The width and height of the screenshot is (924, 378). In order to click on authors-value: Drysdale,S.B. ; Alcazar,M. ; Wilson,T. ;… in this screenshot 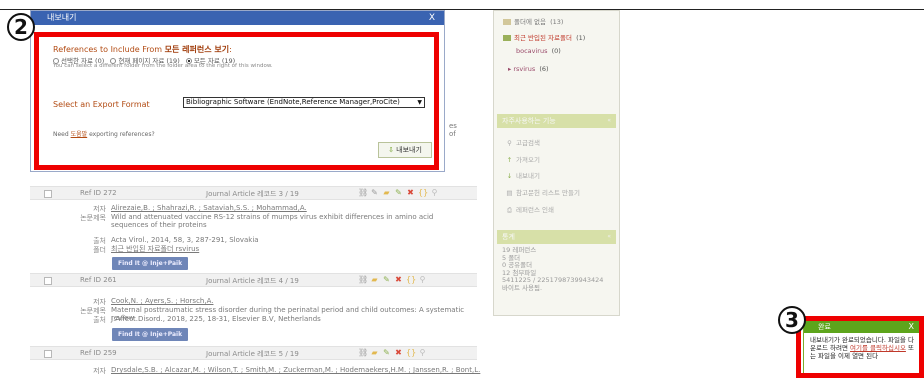, I will do `click(295, 370)`.